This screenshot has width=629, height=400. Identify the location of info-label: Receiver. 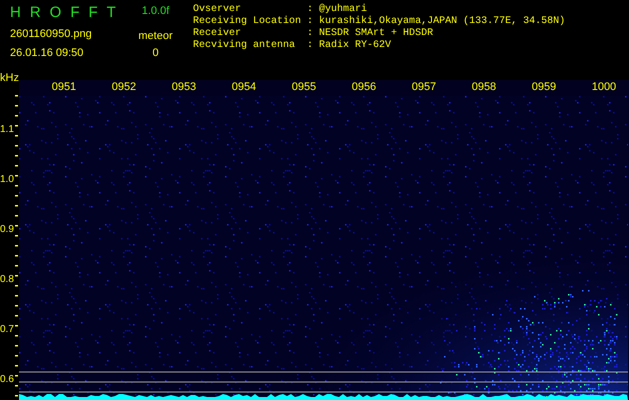
(217, 34).